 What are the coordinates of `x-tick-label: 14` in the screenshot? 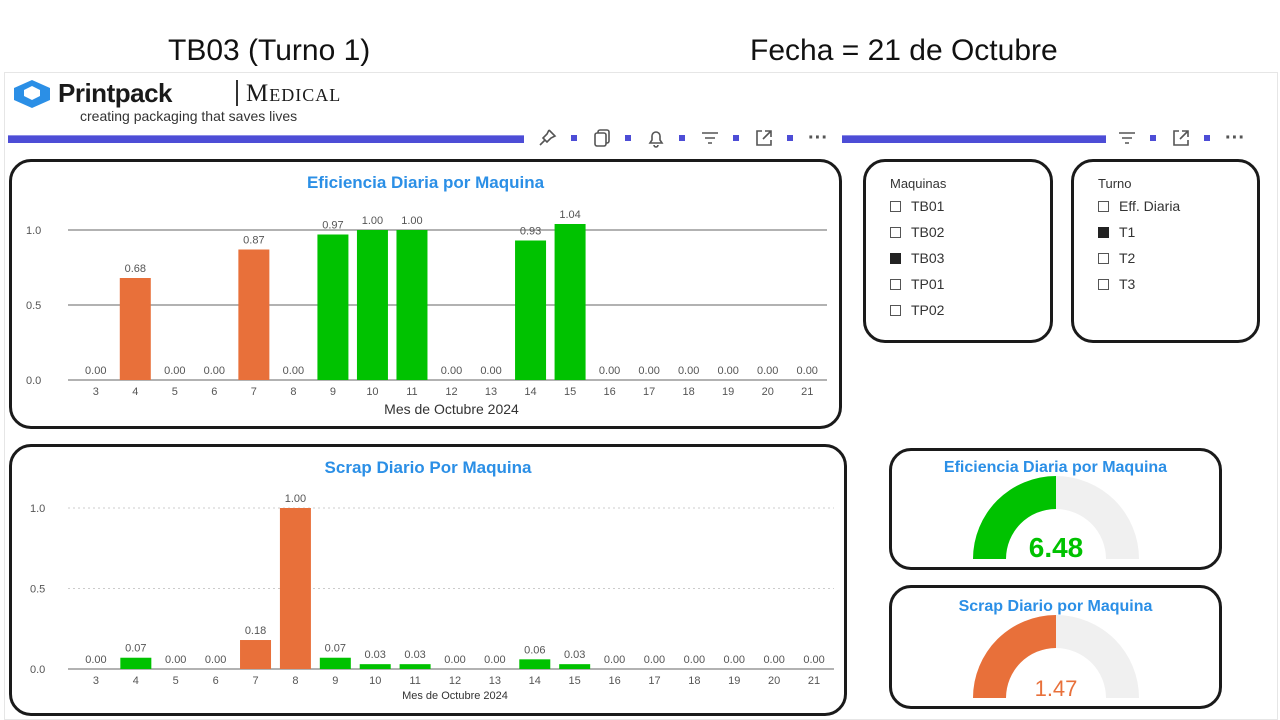 It's located at (530, 392).